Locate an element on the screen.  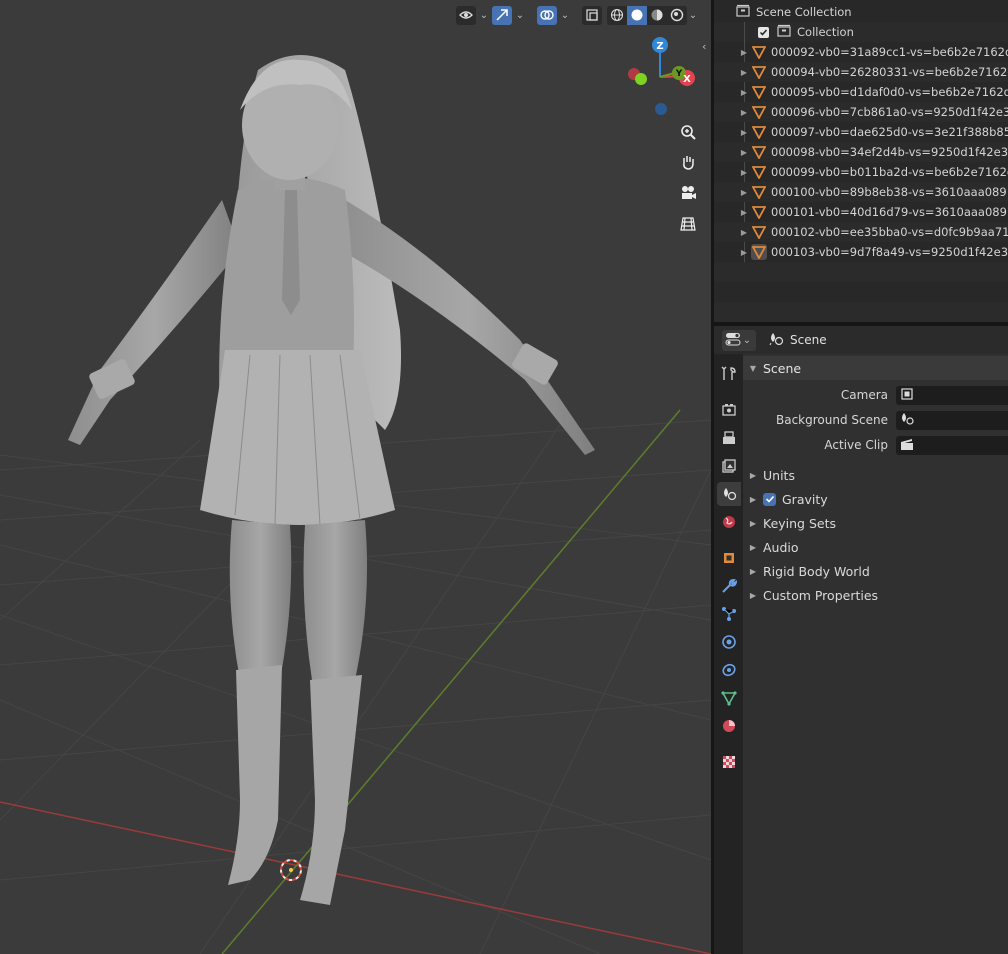
material-tab-icon is located at coordinates (729, 726).